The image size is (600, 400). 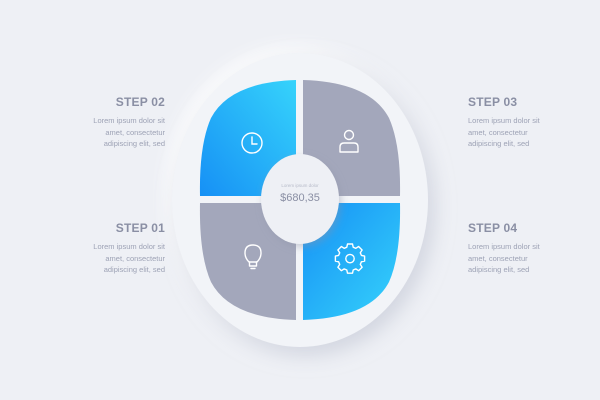 What do you see at coordinates (140, 228) in the screenshot?
I see `step-title: STEP 01` at bounding box center [140, 228].